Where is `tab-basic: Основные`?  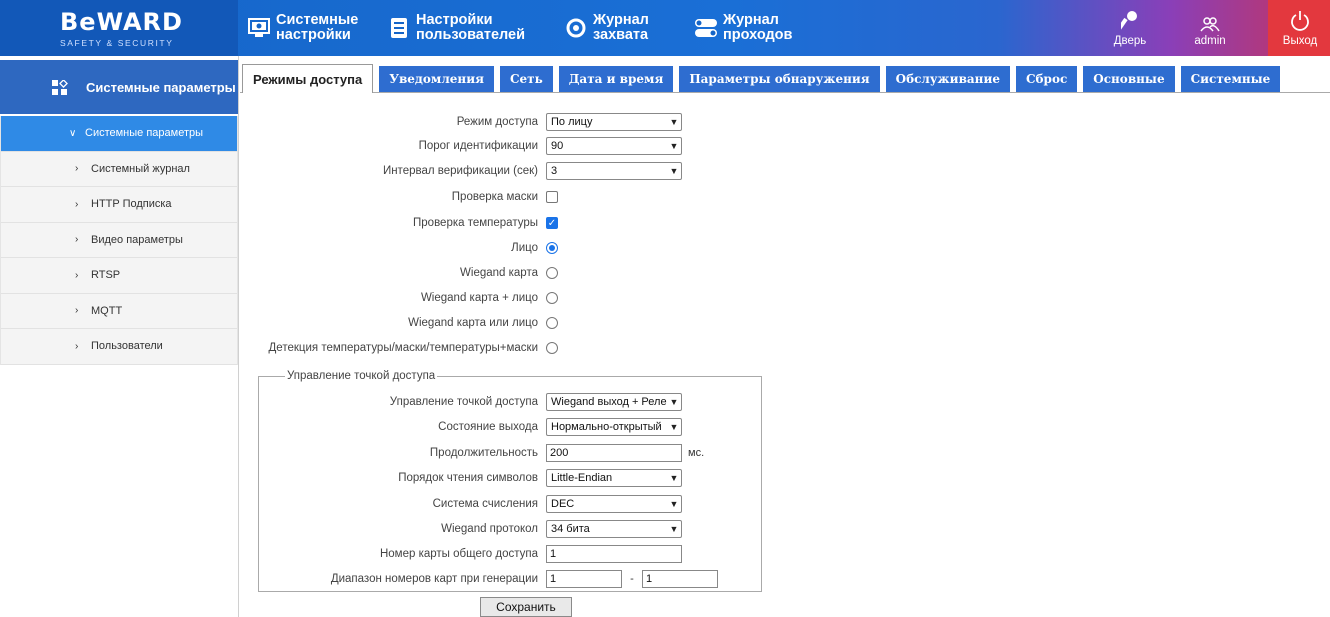
tab-basic: Основные is located at coordinates (1129, 79).